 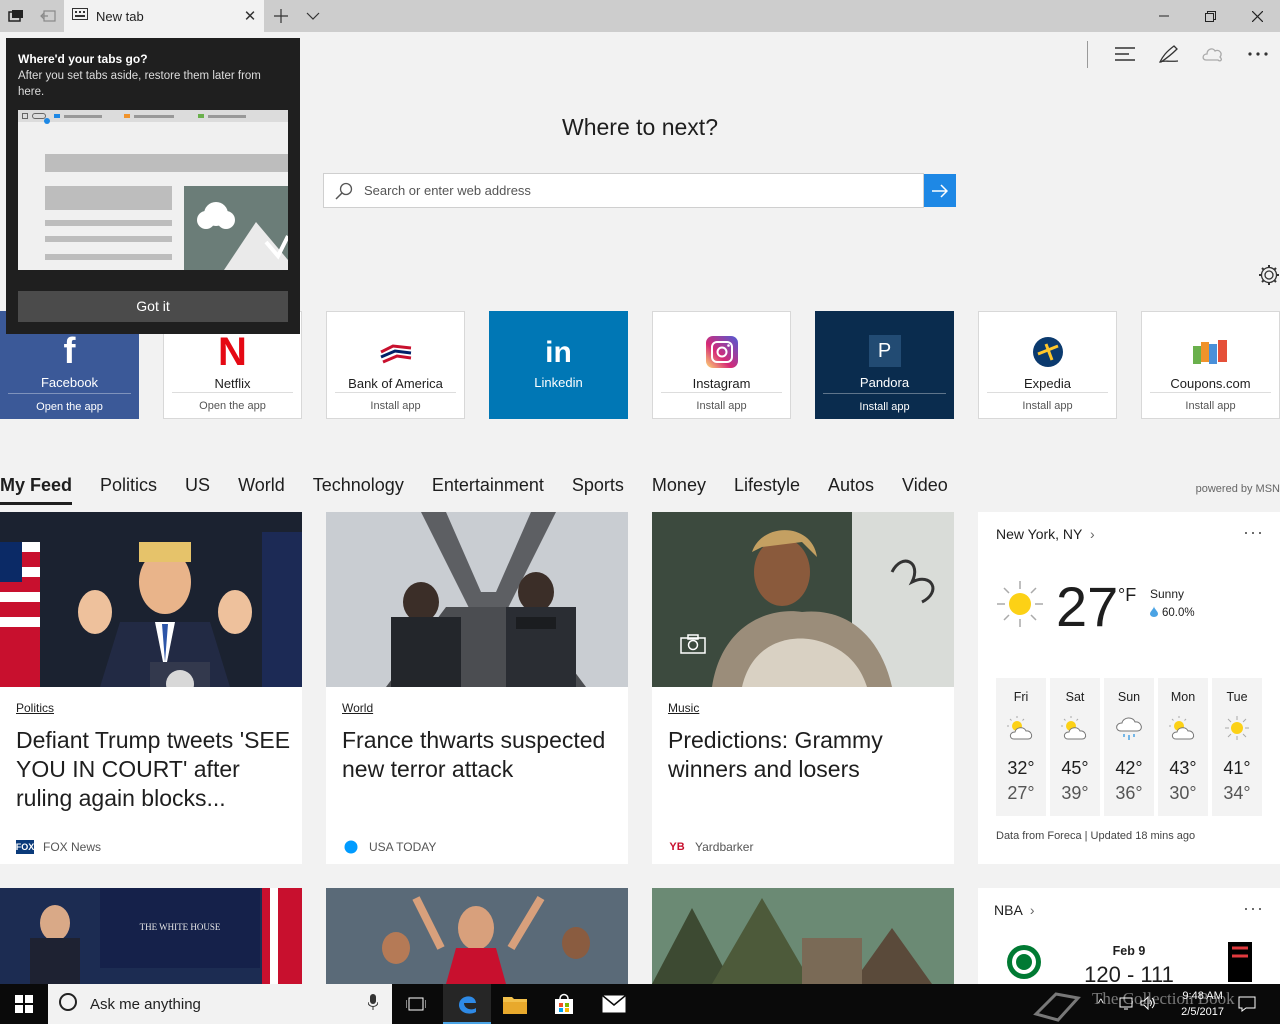 What do you see at coordinates (357, 708) in the screenshot?
I see `news-category: World` at bounding box center [357, 708].